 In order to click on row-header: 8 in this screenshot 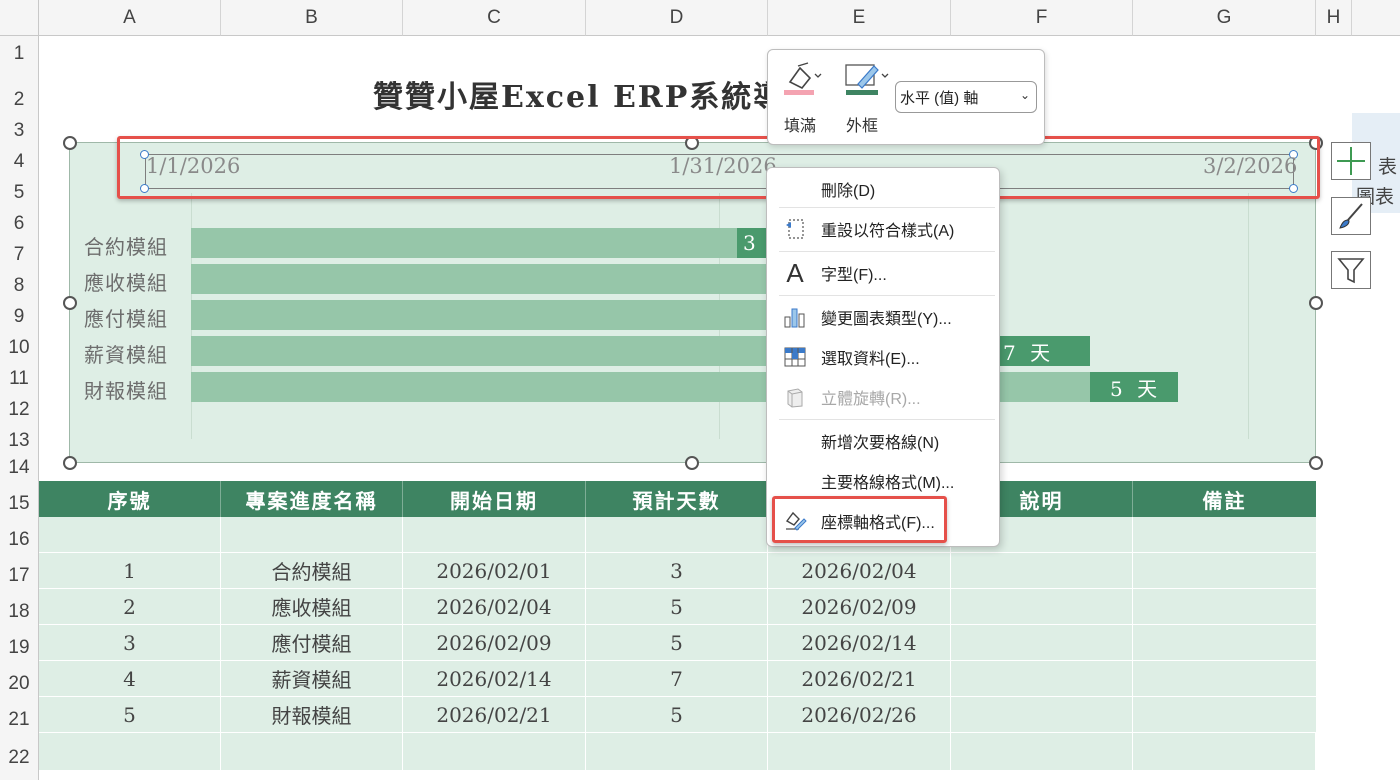, I will do `click(19, 283)`.